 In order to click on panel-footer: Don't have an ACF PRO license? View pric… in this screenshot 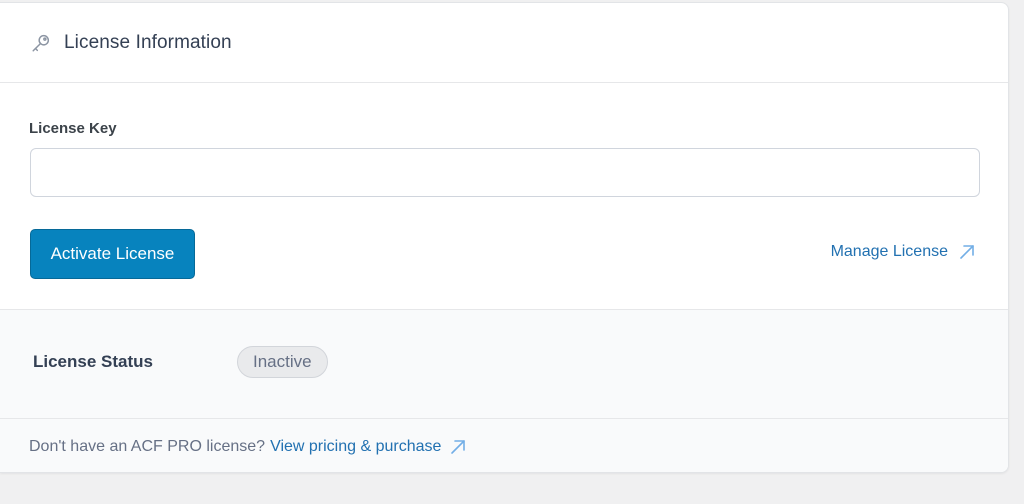, I will do `click(504, 445)`.